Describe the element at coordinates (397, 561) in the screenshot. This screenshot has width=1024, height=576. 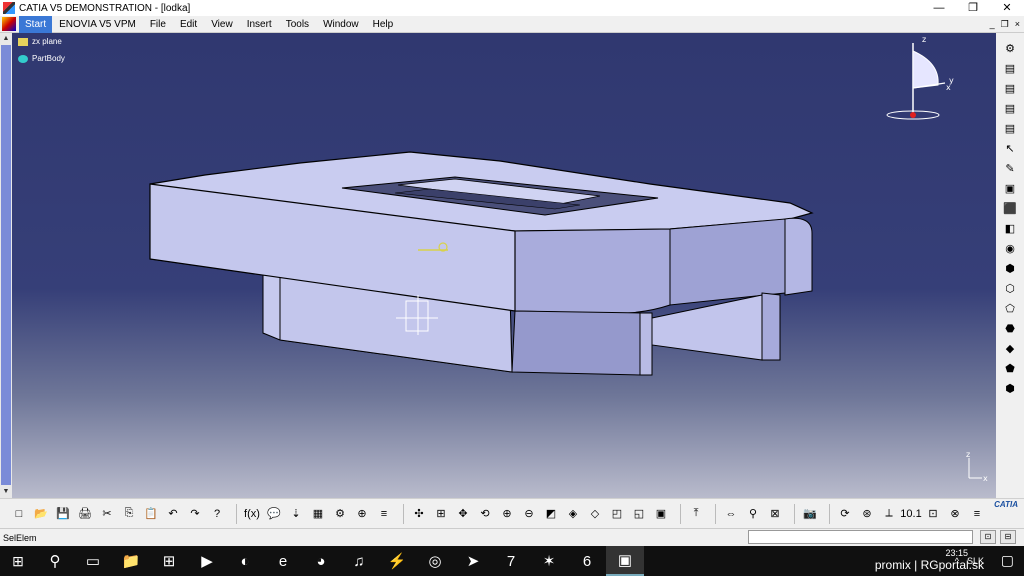
I see `taskbar-app-icon: ⚡` at that location.